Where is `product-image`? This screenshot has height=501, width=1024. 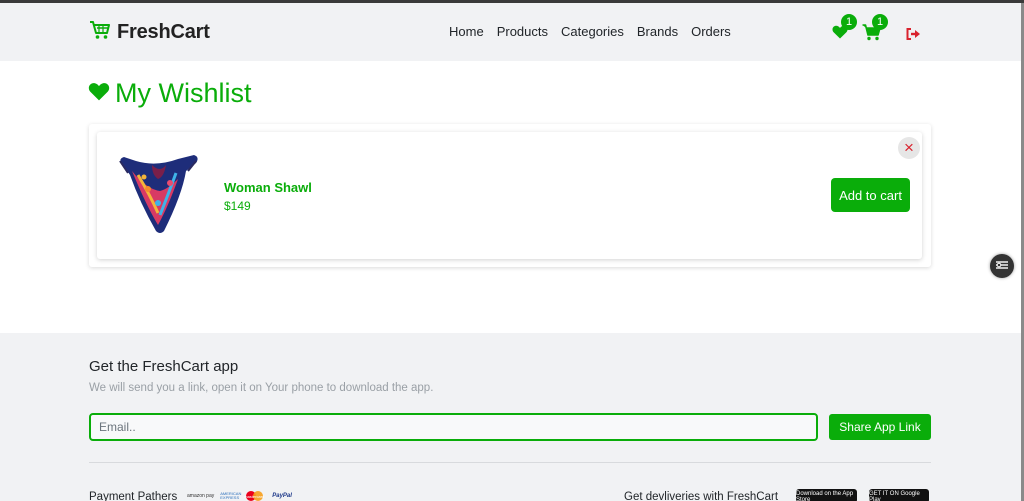 product-image is located at coordinates (159, 195).